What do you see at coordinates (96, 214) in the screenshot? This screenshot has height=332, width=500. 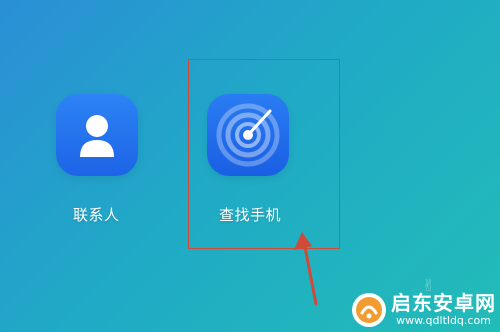 I see `contacts-app-label: 联系人` at bounding box center [96, 214].